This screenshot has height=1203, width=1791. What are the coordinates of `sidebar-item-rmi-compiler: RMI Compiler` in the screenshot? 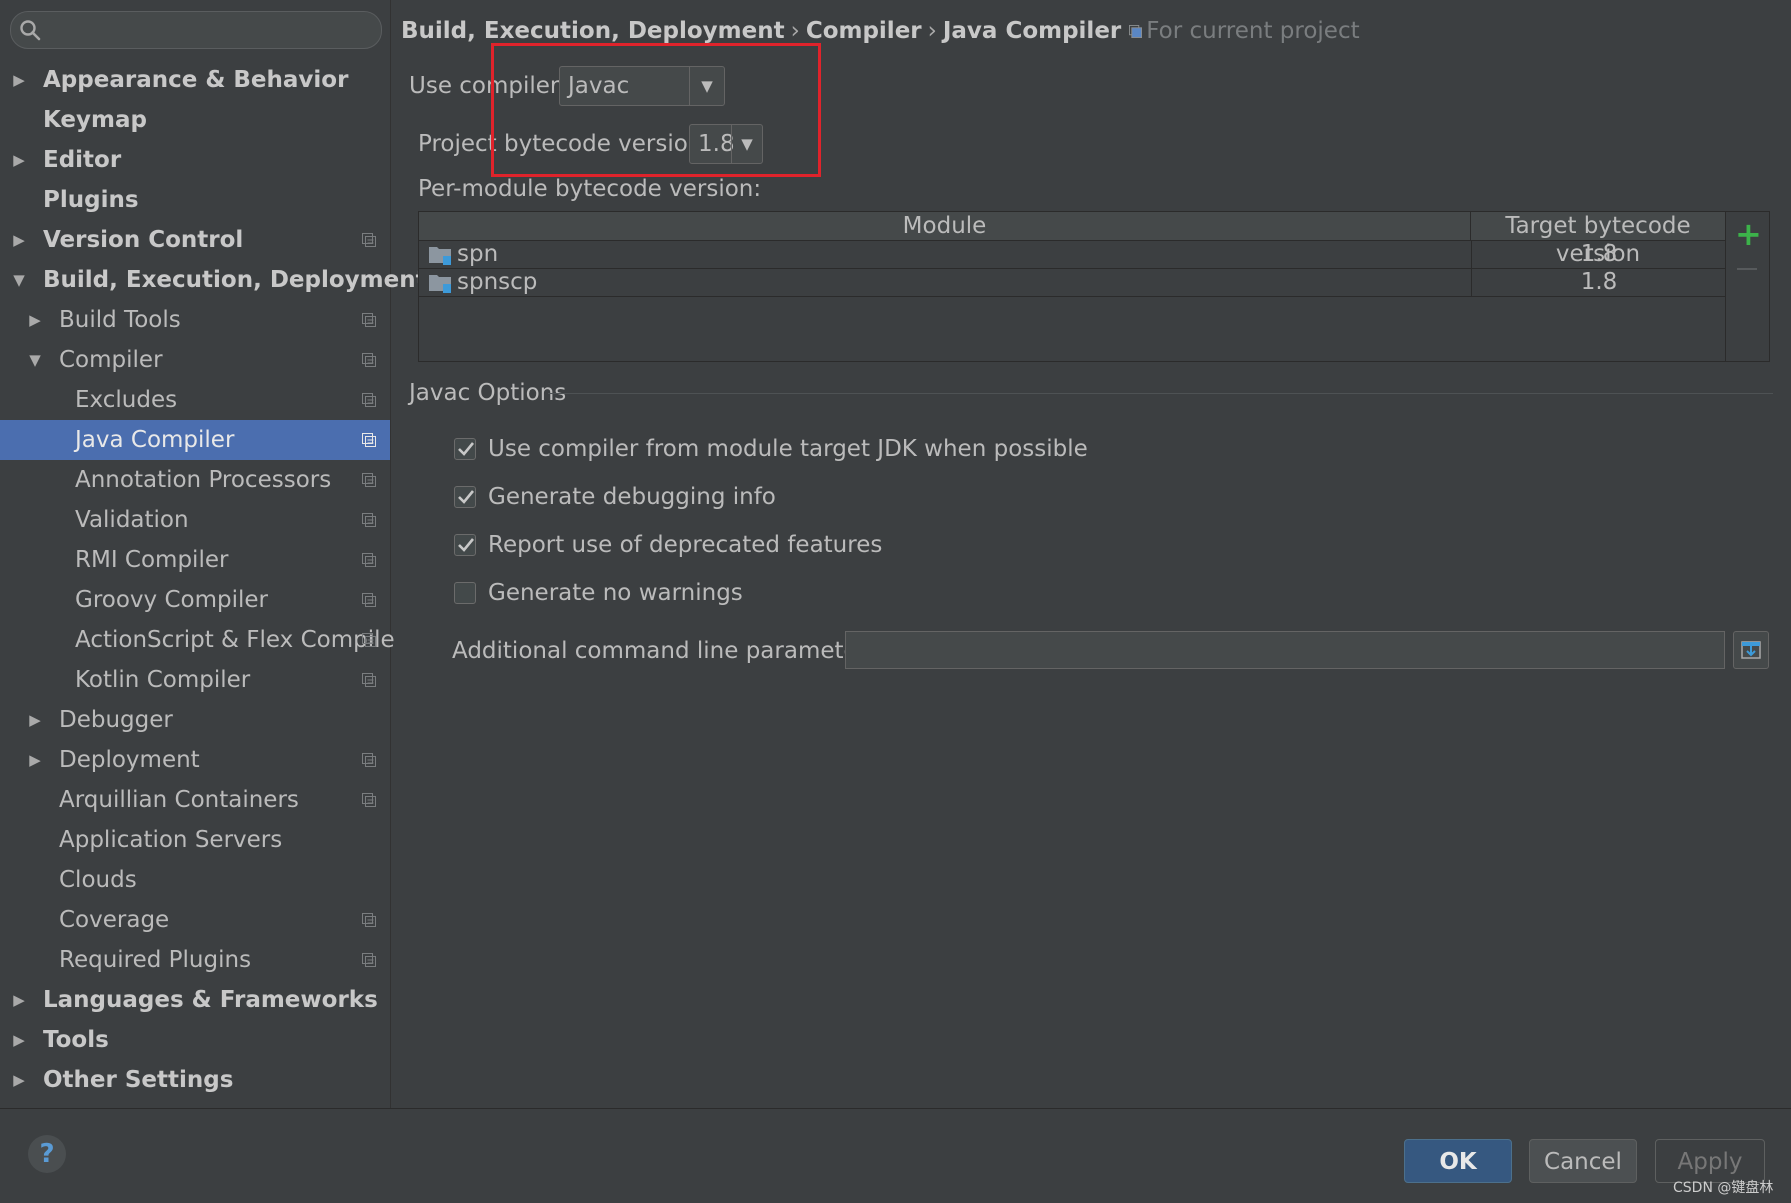 It's located at (195, 560).